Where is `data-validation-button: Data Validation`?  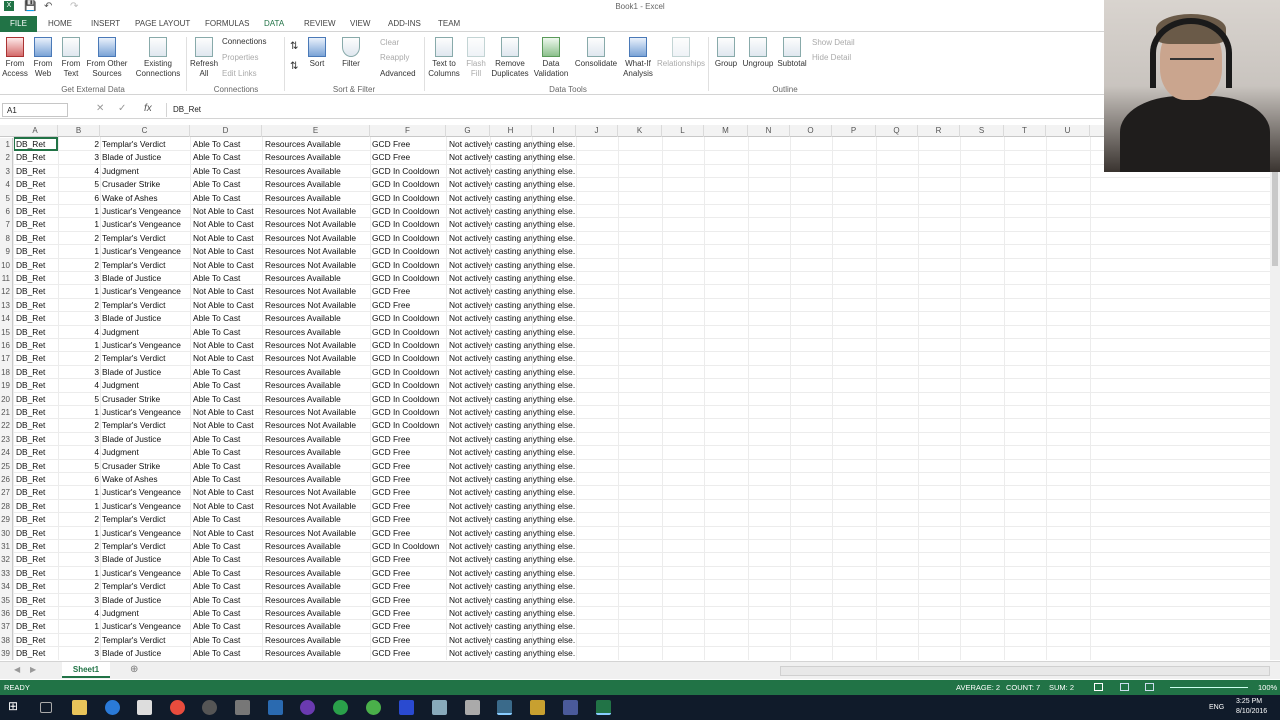
data-validation-button: Data Validation is located at coordinates (551, 58).